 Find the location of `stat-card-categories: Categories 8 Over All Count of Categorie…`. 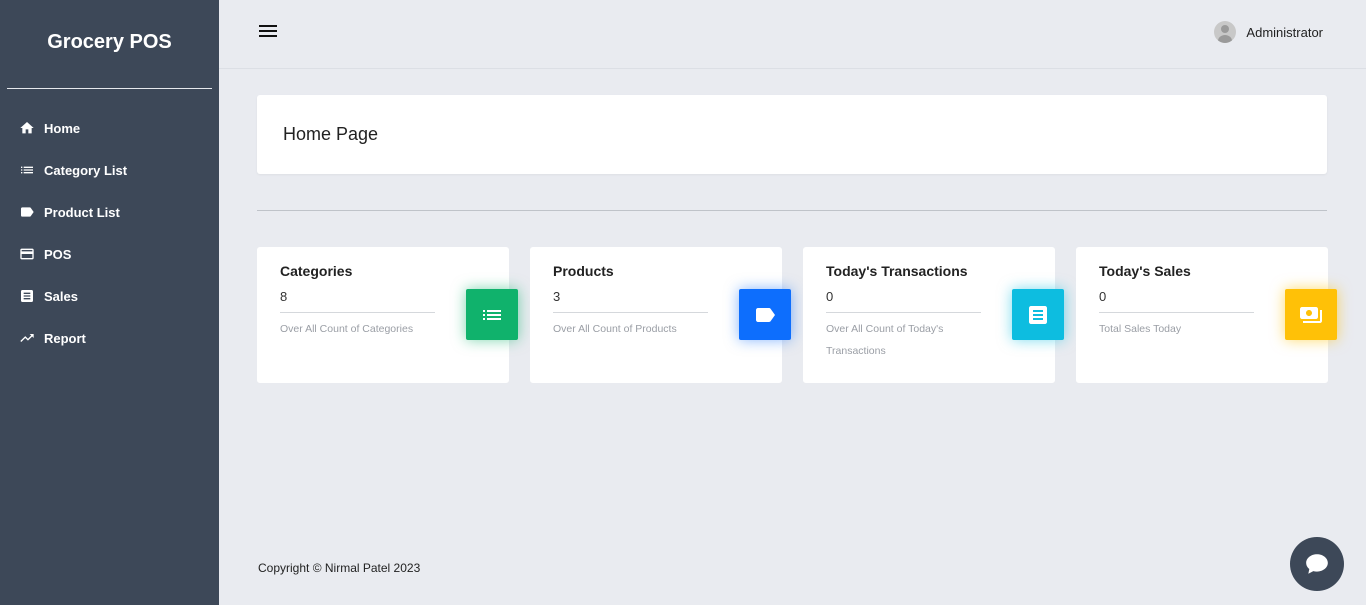

stat-card-categories: Categories 8 Over All Count of Categorie… is located at coordinates (387, 315).